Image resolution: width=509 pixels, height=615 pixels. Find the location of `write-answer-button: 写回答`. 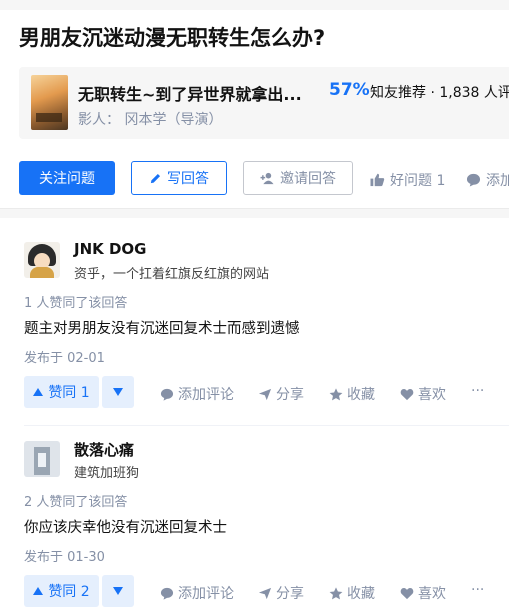

write-answer-button: 写回答 is located at coordinates (179, 178).